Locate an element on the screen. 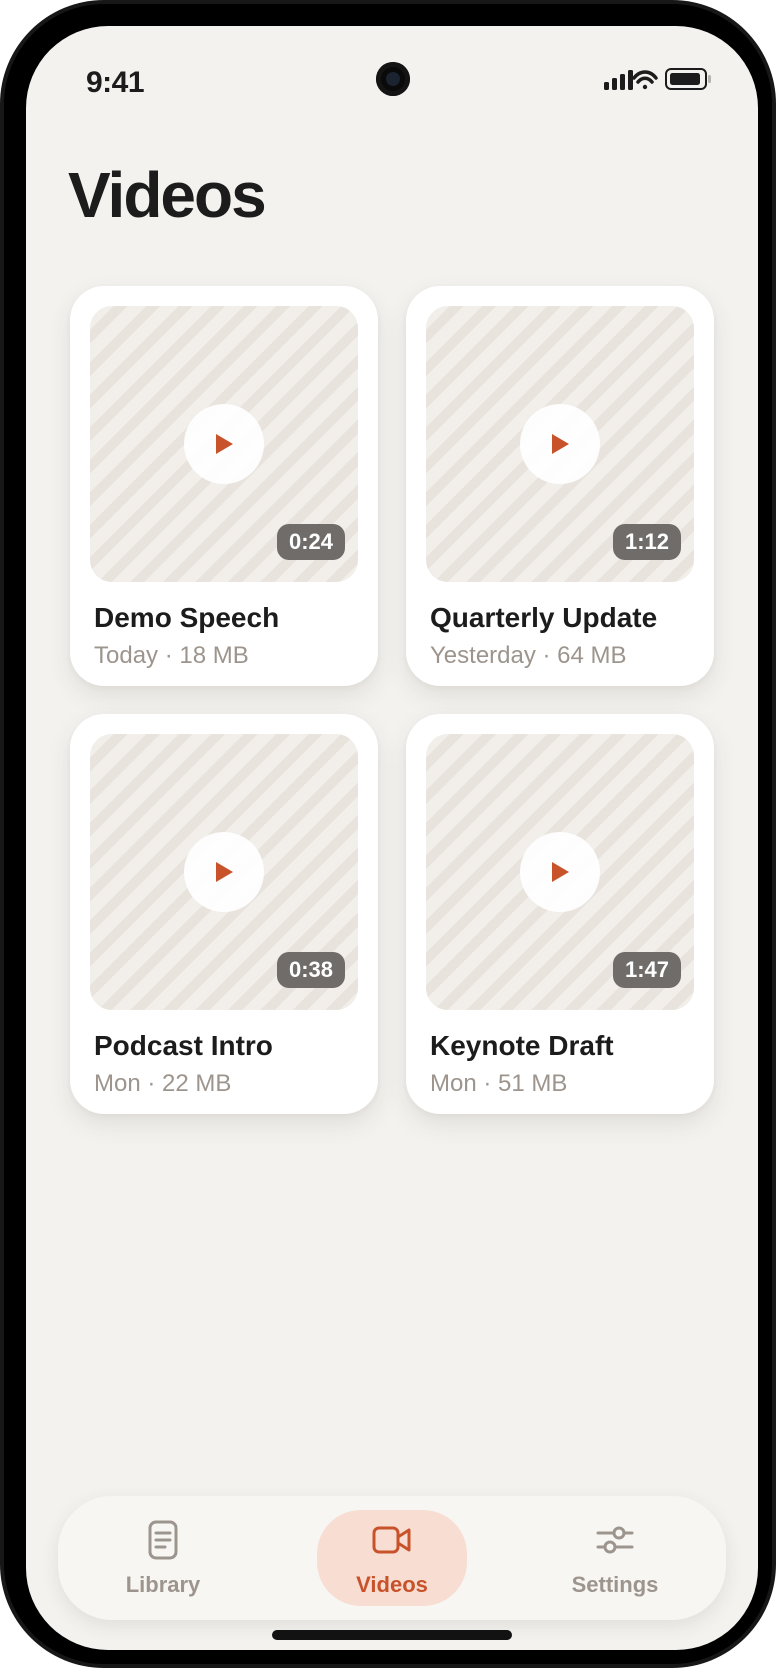 Image resolution: width=776 pixels, height=1668 pixels. video-title: Keynote Draft is located at coordinates (522, 1045).